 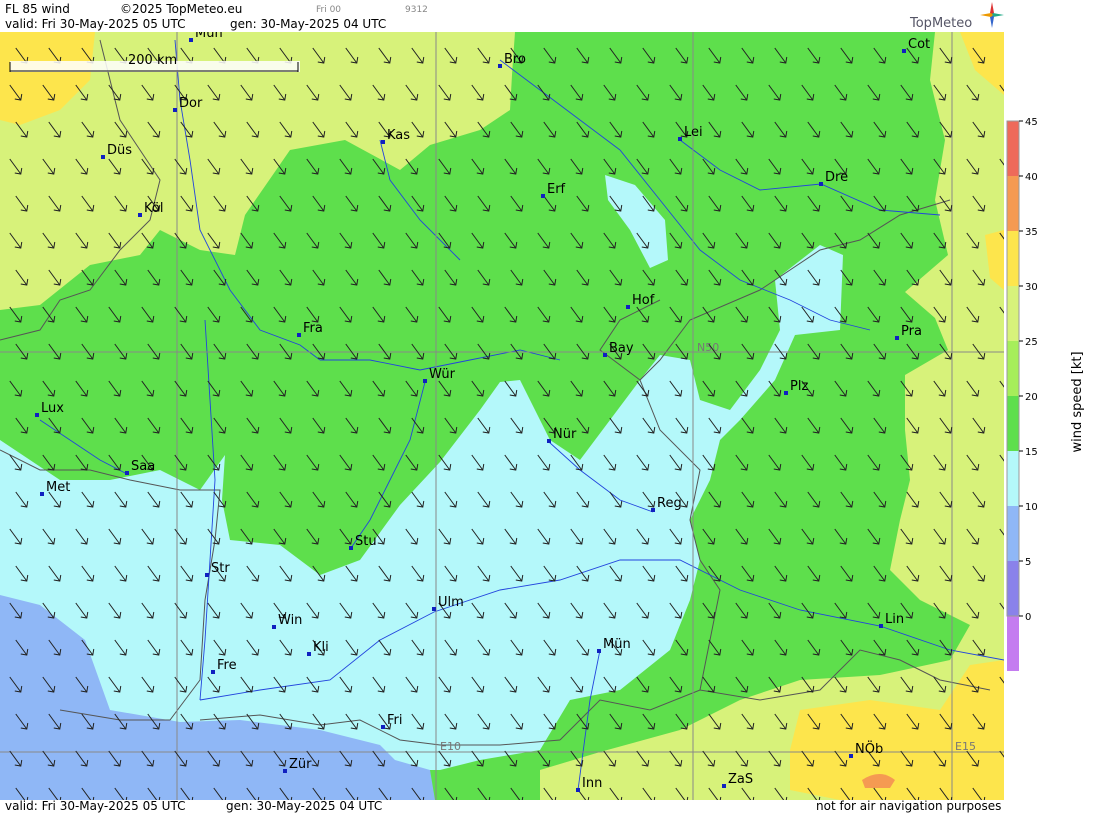 I want to click on legend-canvas: 45 40 35 30 25 20 15 10 5 0 wind speed [kt], so click(x=1045, y=394).